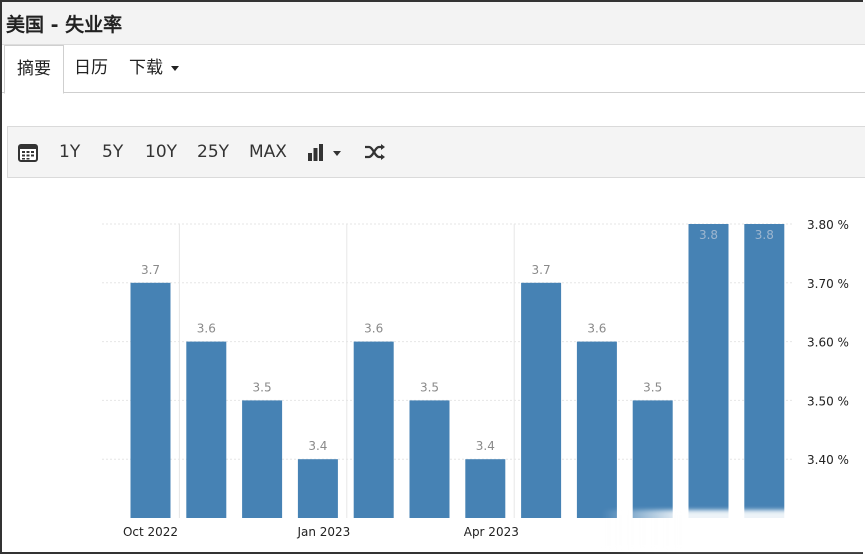 The height and width of the screenshot is (556, 865). What do you see at coordinates (206, 429) in the screenshot?
I see `bar-nov-2022` at bounding box center [206, 429].